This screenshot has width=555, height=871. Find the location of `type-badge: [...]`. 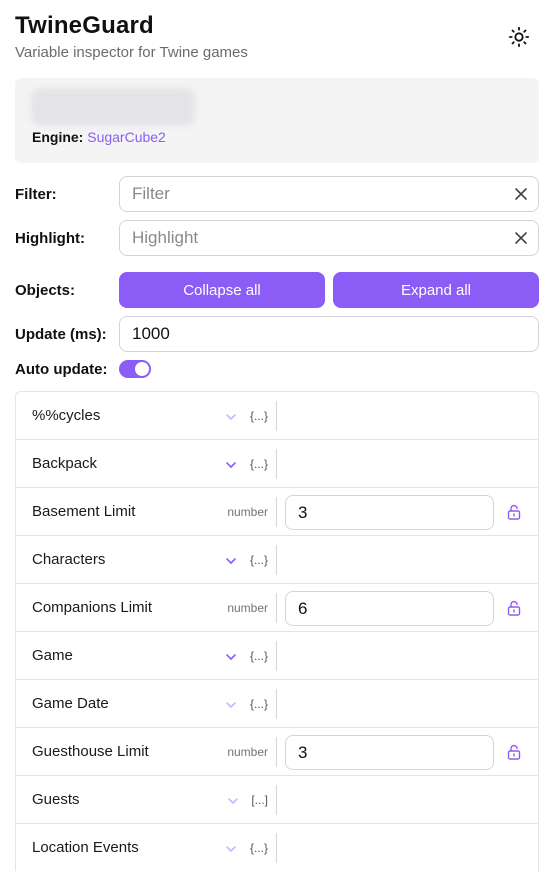

type-badge: [...] is located at coordinates (259, 800).